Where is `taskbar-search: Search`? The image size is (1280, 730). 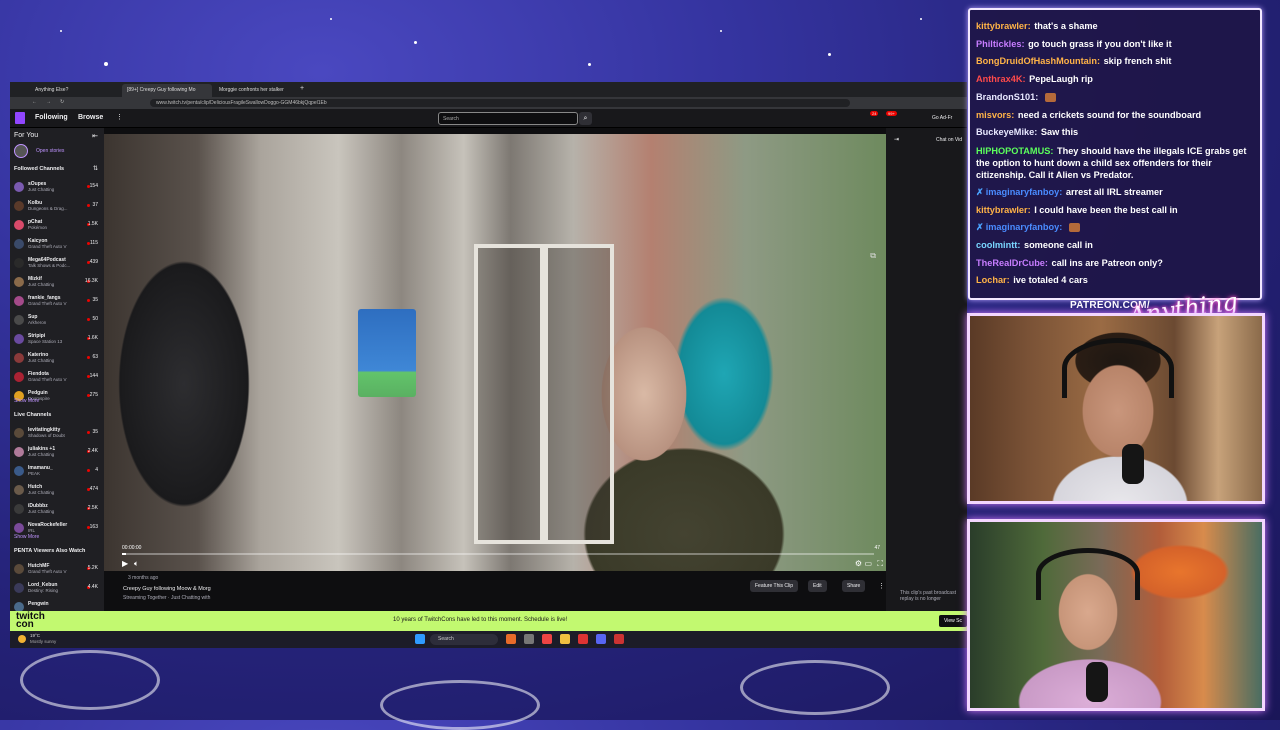
taskbar-search: Search is located at coordinates (464, 639).